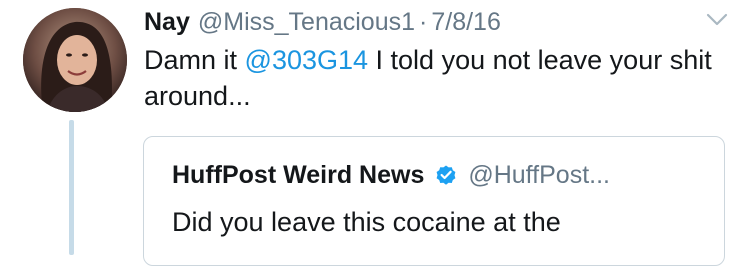 The width and height of the screenshot is (750, 266). Describe the element at coordinates (194, 60) in the screenshot. I see `tweet-text-part: Damn it` at that location.